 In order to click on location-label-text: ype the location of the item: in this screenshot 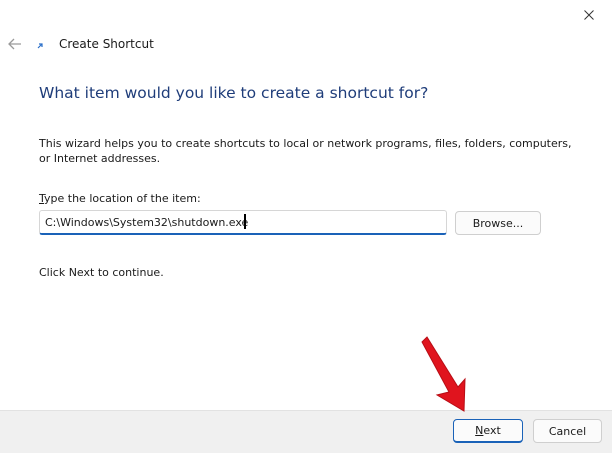, I will do `click(122, 198)`.